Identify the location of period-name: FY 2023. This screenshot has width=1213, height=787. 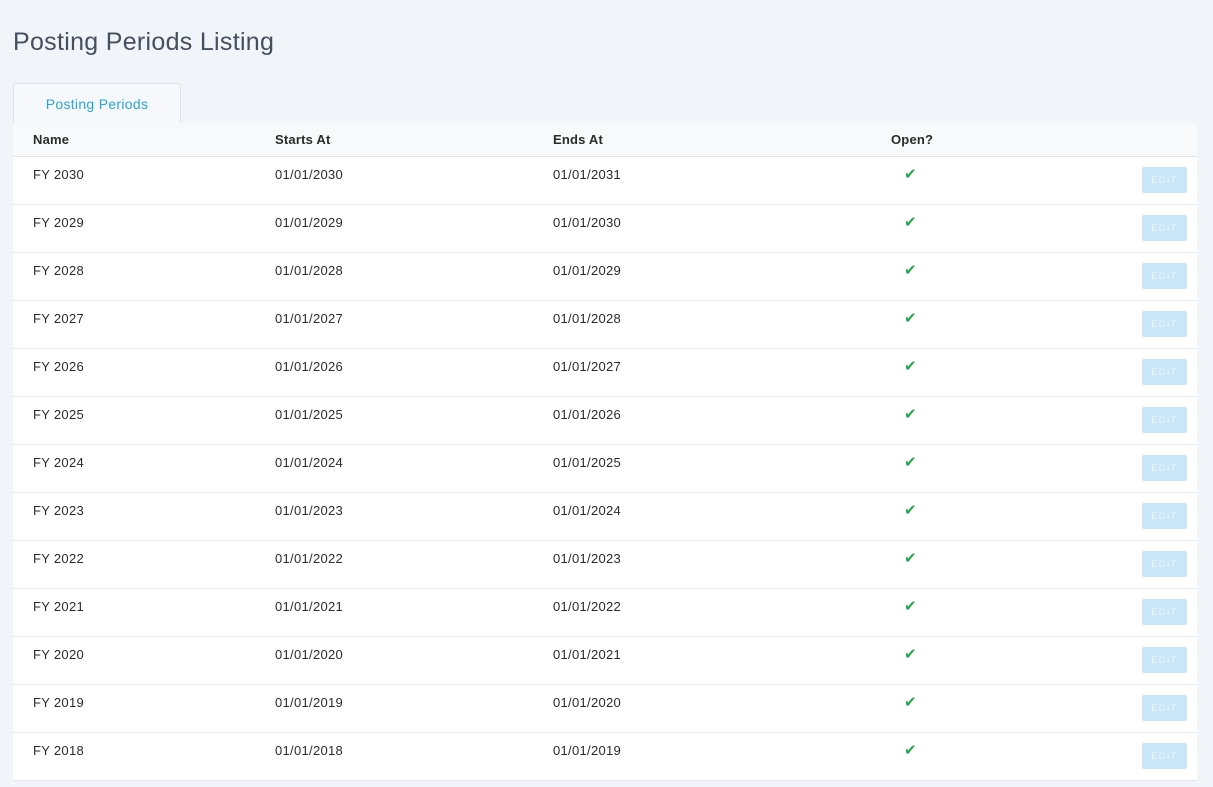
(59, 510).